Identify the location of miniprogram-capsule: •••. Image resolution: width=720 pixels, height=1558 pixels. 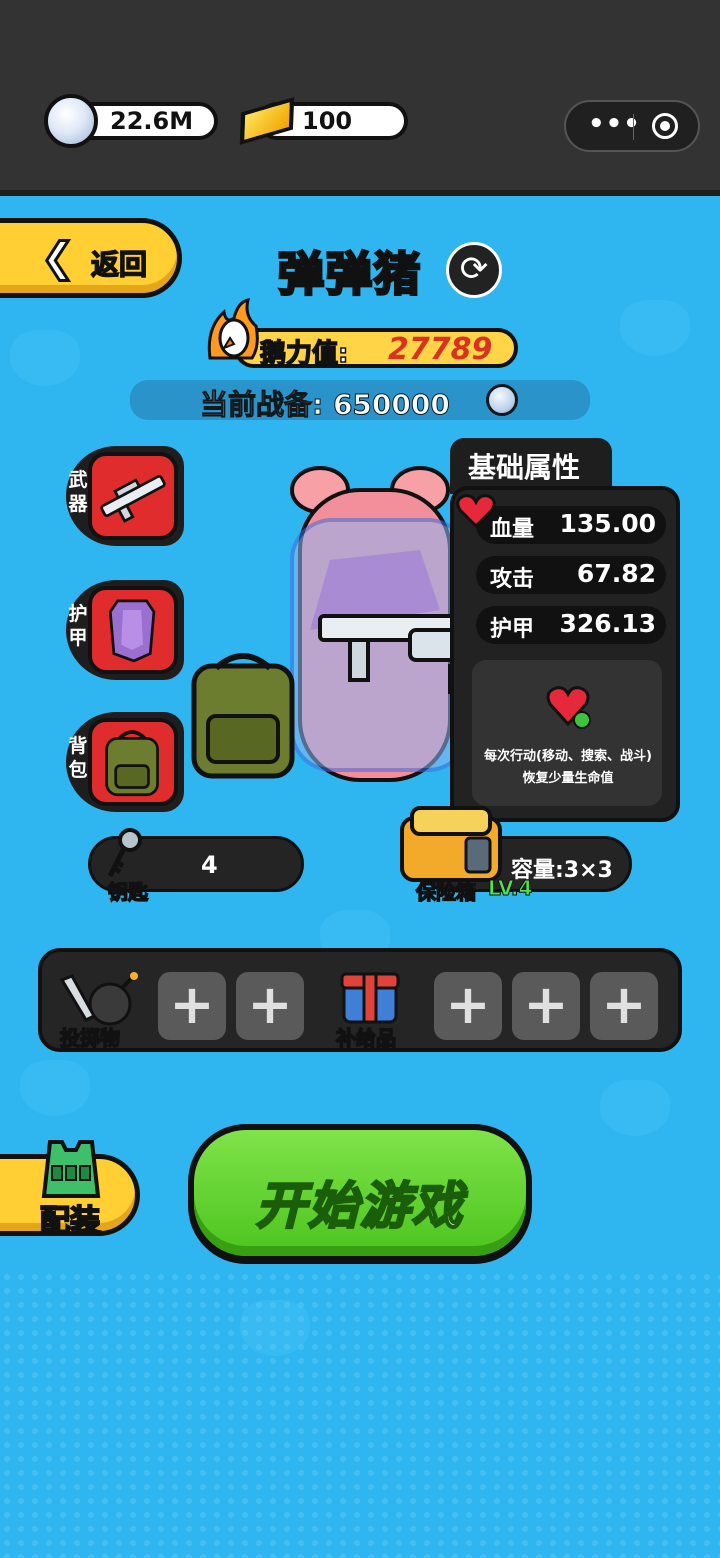
(632, 126).